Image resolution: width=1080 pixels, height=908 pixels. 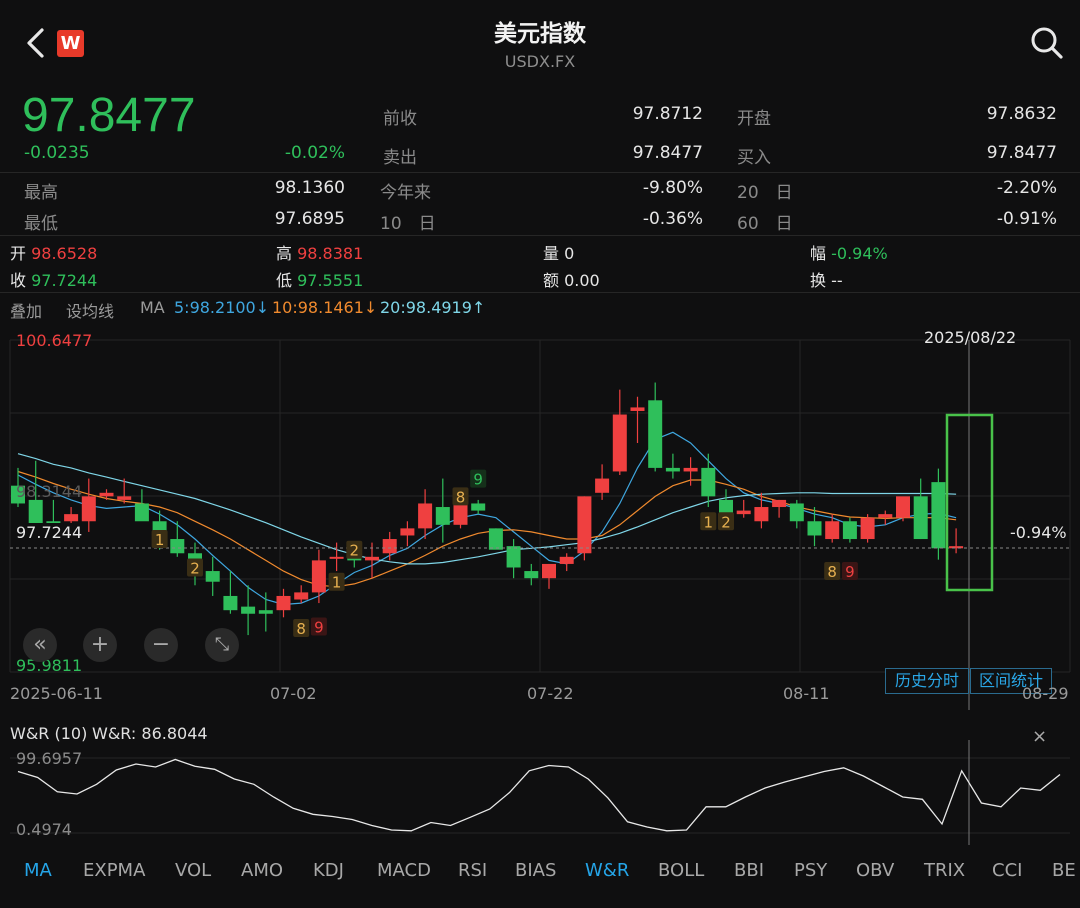 What do you see at coordinates (64, 280) in the screenshot?
I see `bar-close-value: 97.7244` at bounding box center [64, 280].